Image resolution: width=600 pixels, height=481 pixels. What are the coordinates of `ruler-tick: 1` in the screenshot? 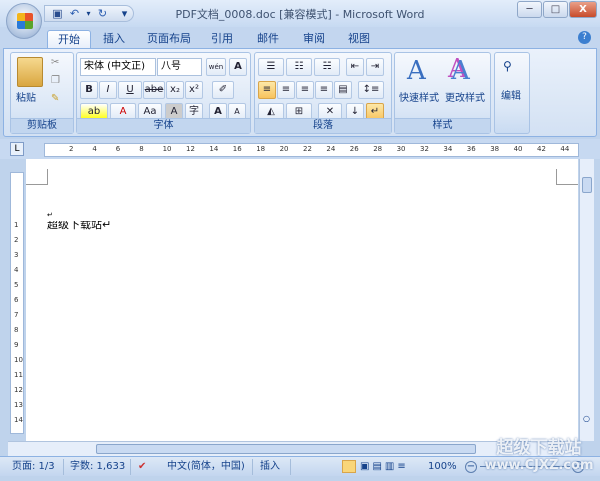 It's located at (16, 225).